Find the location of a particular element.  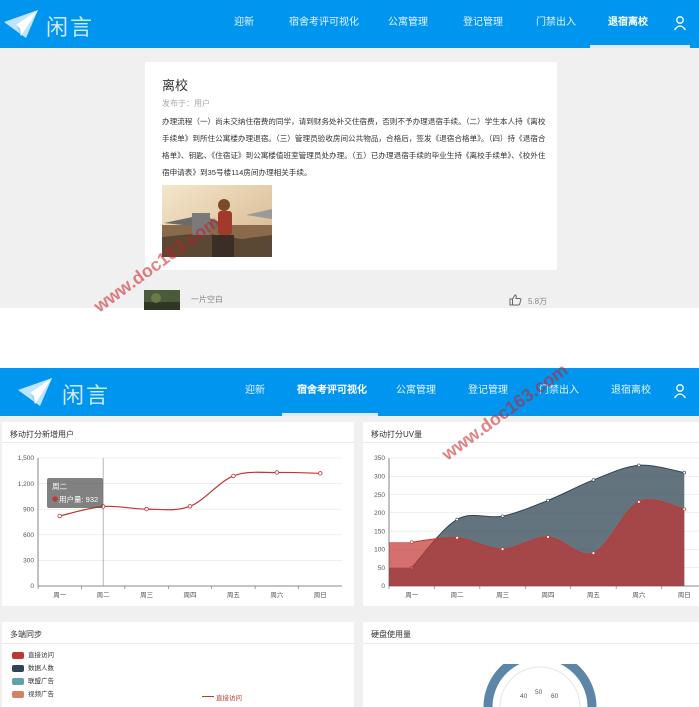

new-users-panel-title: 移动打分新增用户 is located at coordinates (42, 434).